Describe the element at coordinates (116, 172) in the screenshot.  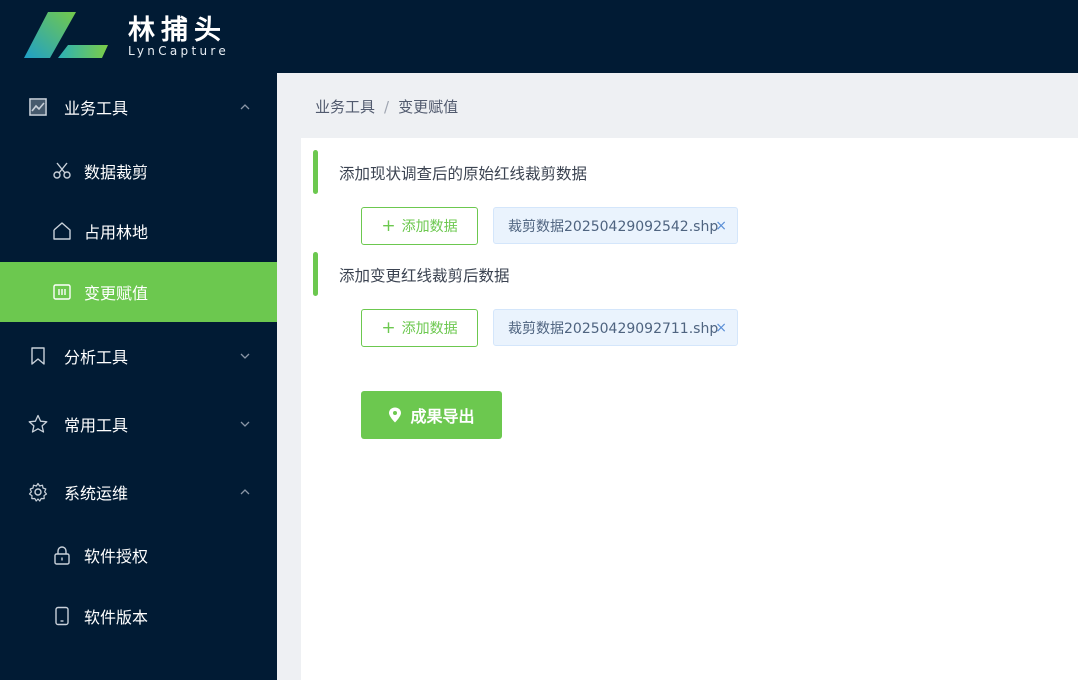
I see `sidebar-item-label: 数据裁剪` at that location.